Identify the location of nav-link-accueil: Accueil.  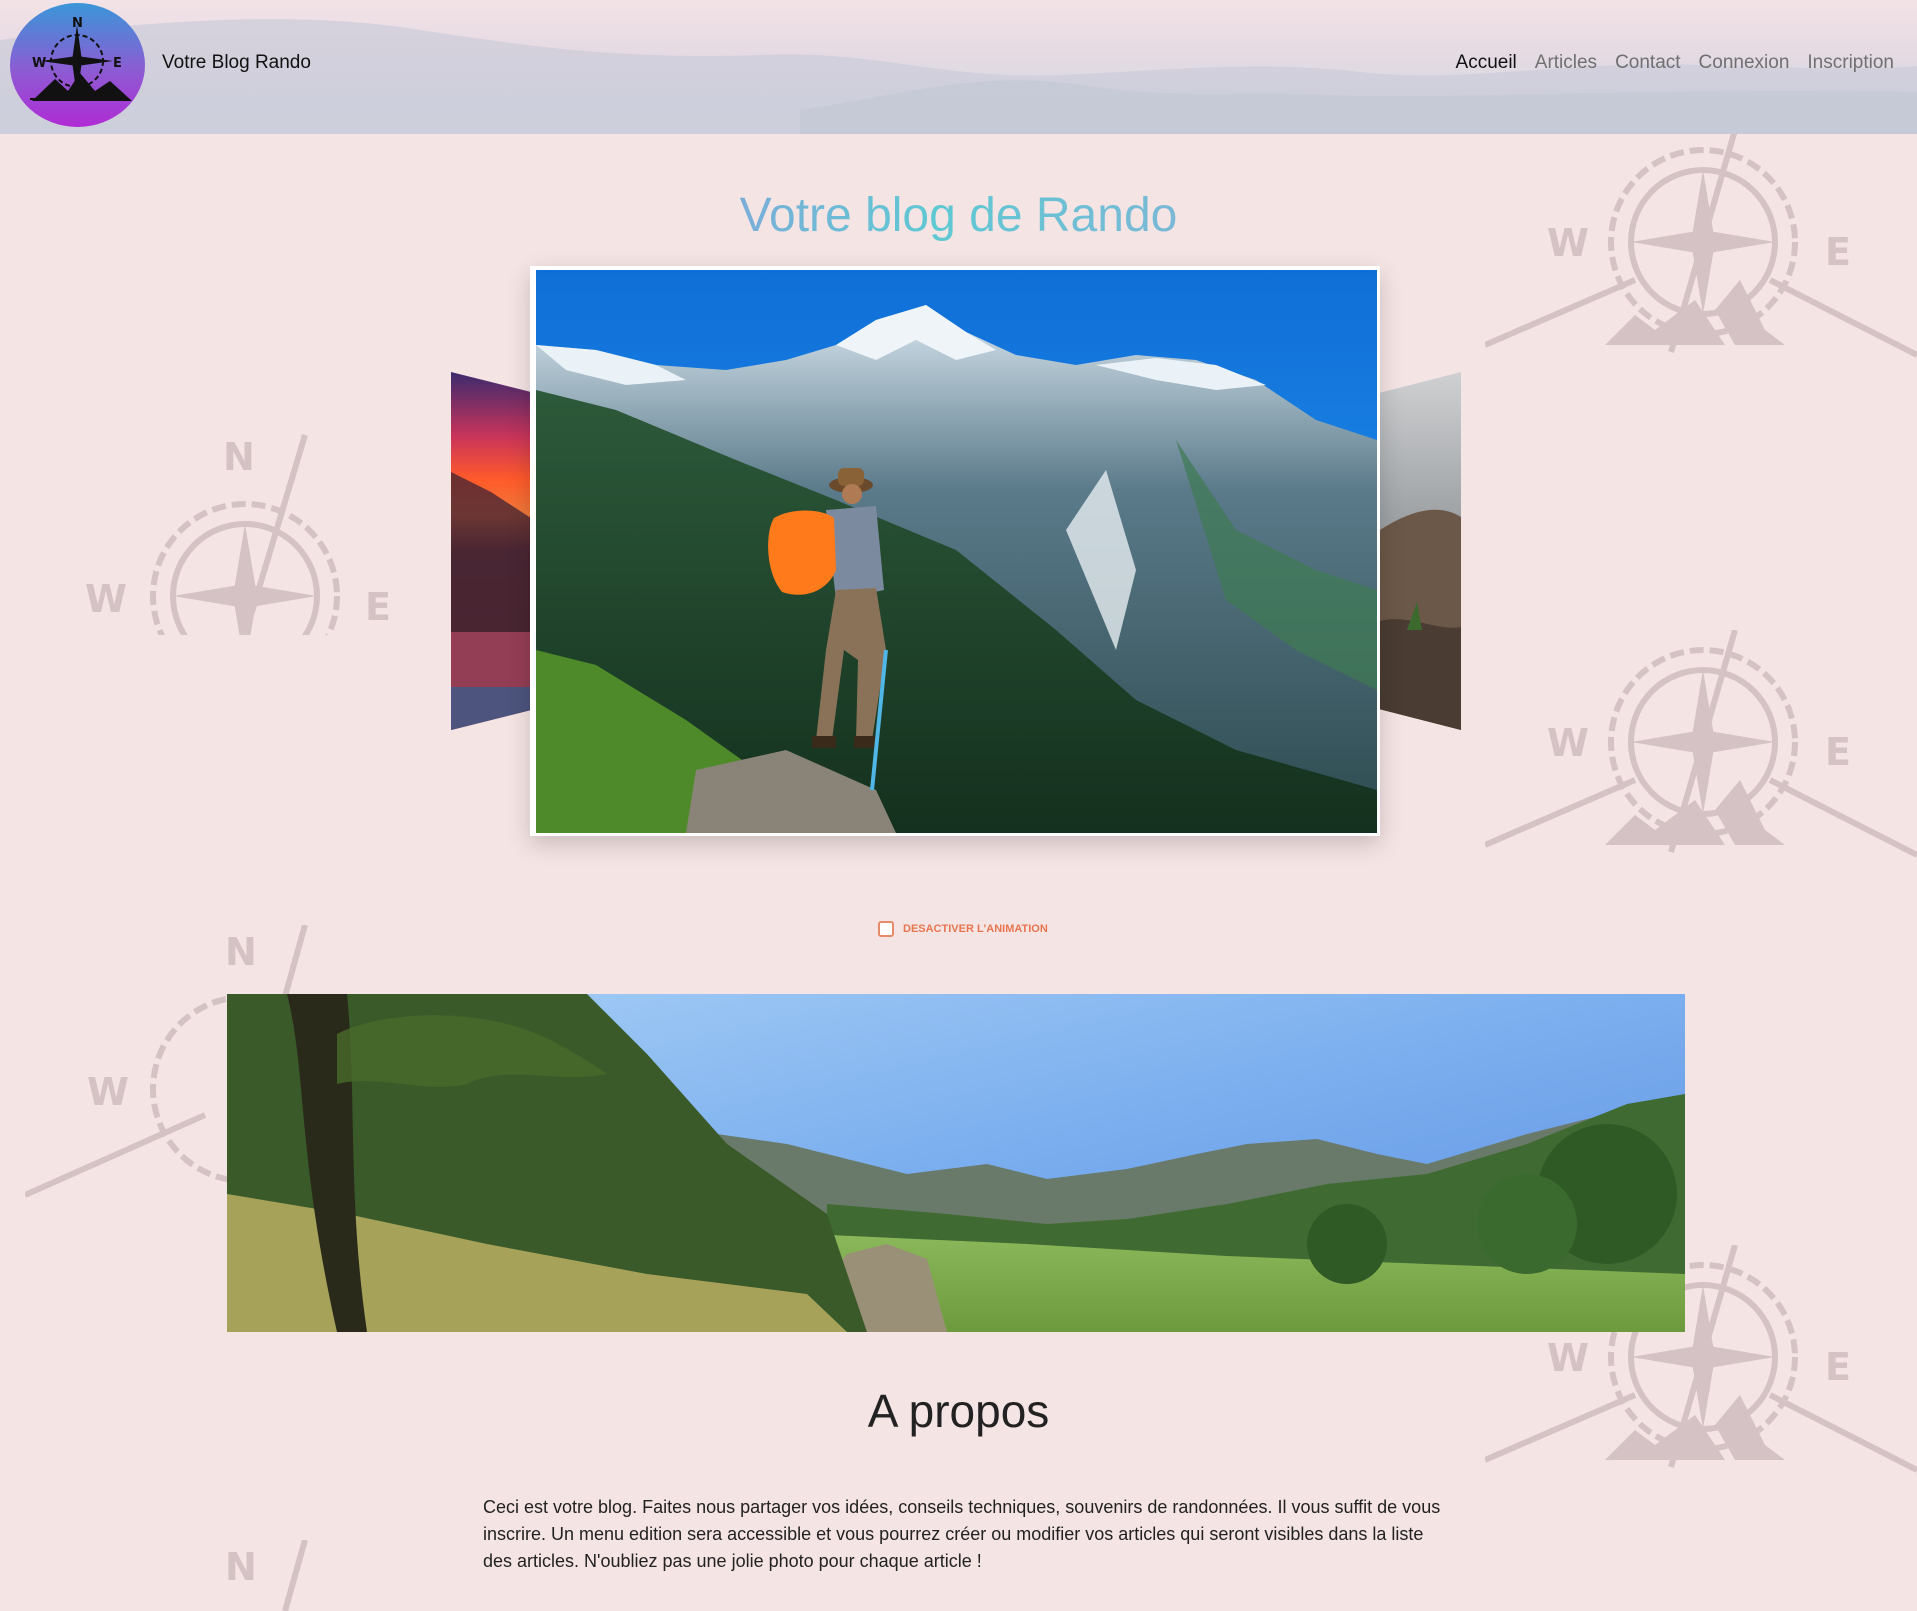
(1486, 63).